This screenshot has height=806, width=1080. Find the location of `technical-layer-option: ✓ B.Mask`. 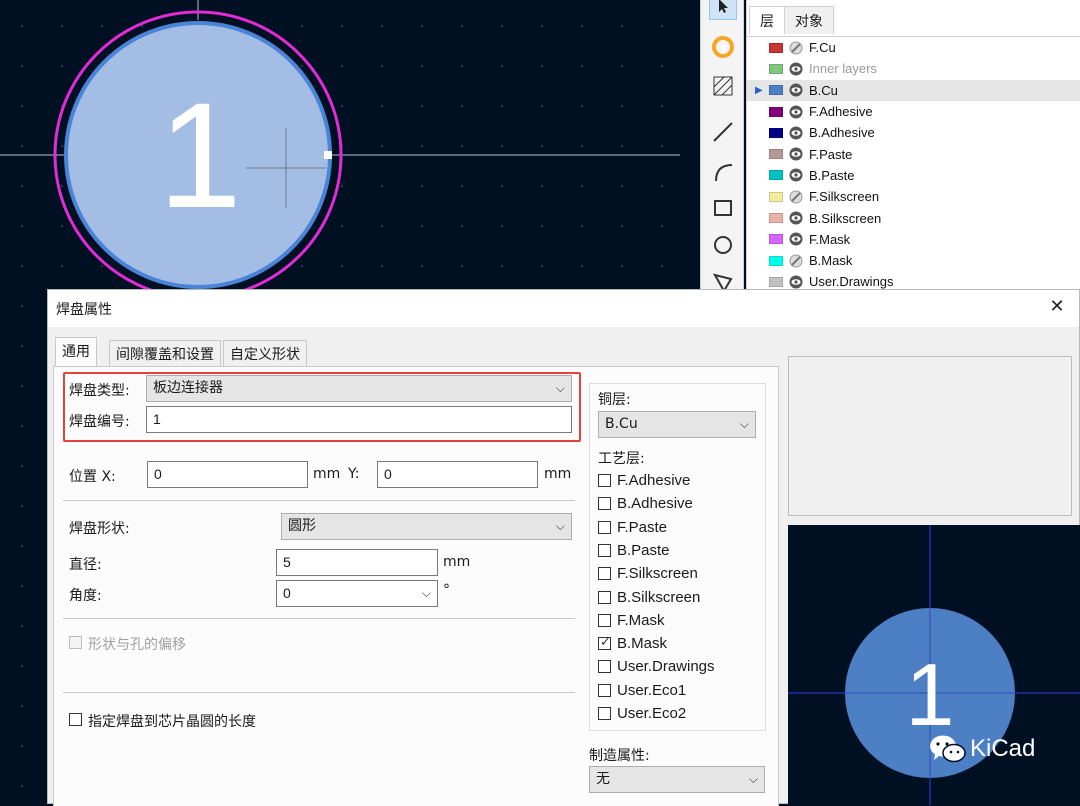

technical-layer-option: ✓ B.Mask is located at coordinates (632, 644).